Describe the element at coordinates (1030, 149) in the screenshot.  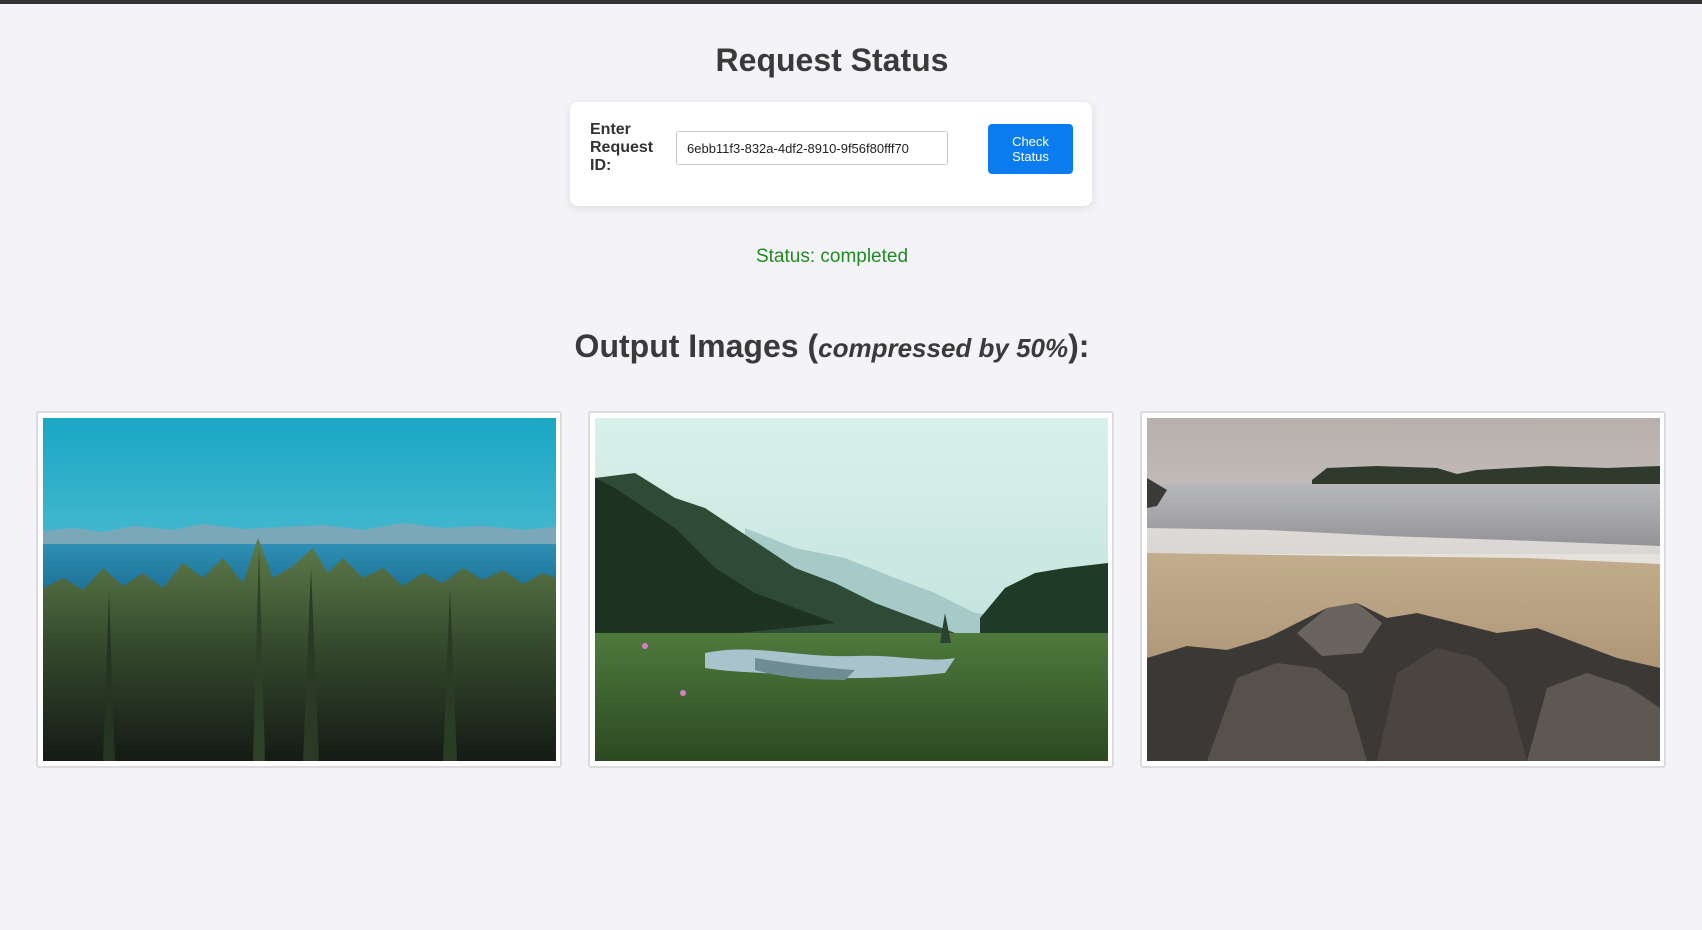
I see `check-status-button: Check Status` at that location.